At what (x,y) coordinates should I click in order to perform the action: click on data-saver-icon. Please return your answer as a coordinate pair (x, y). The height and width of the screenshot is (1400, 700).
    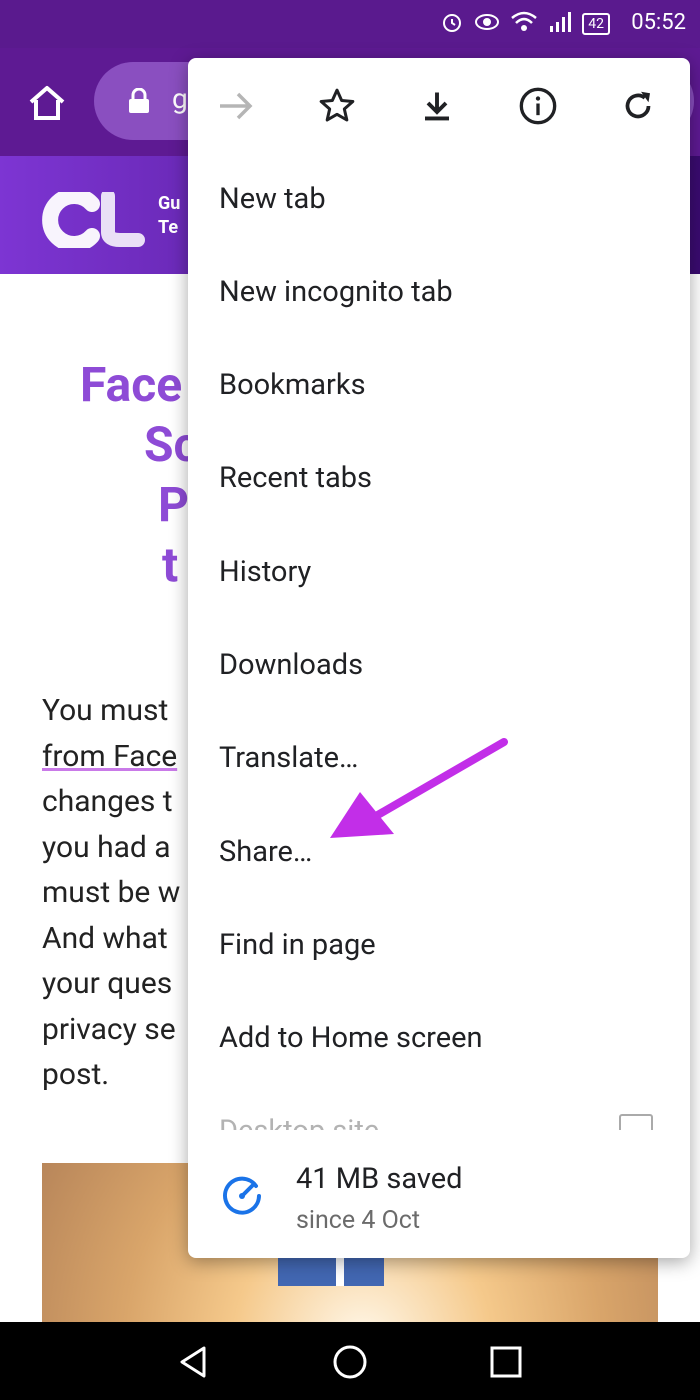
    Looking at the image, I should click on (242, 1196).